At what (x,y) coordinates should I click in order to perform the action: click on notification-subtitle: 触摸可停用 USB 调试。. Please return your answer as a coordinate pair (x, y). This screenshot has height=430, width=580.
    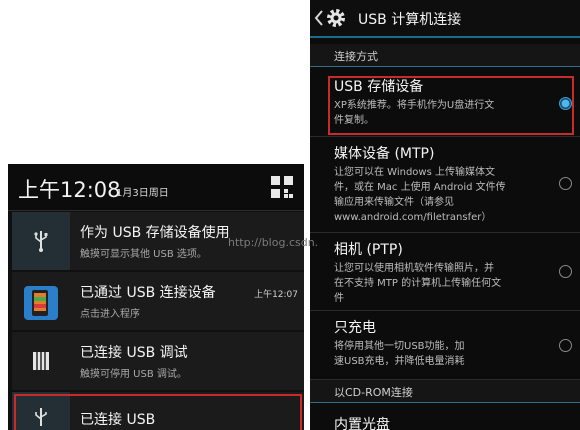
    Looking at the image, I should click on (133, 374).